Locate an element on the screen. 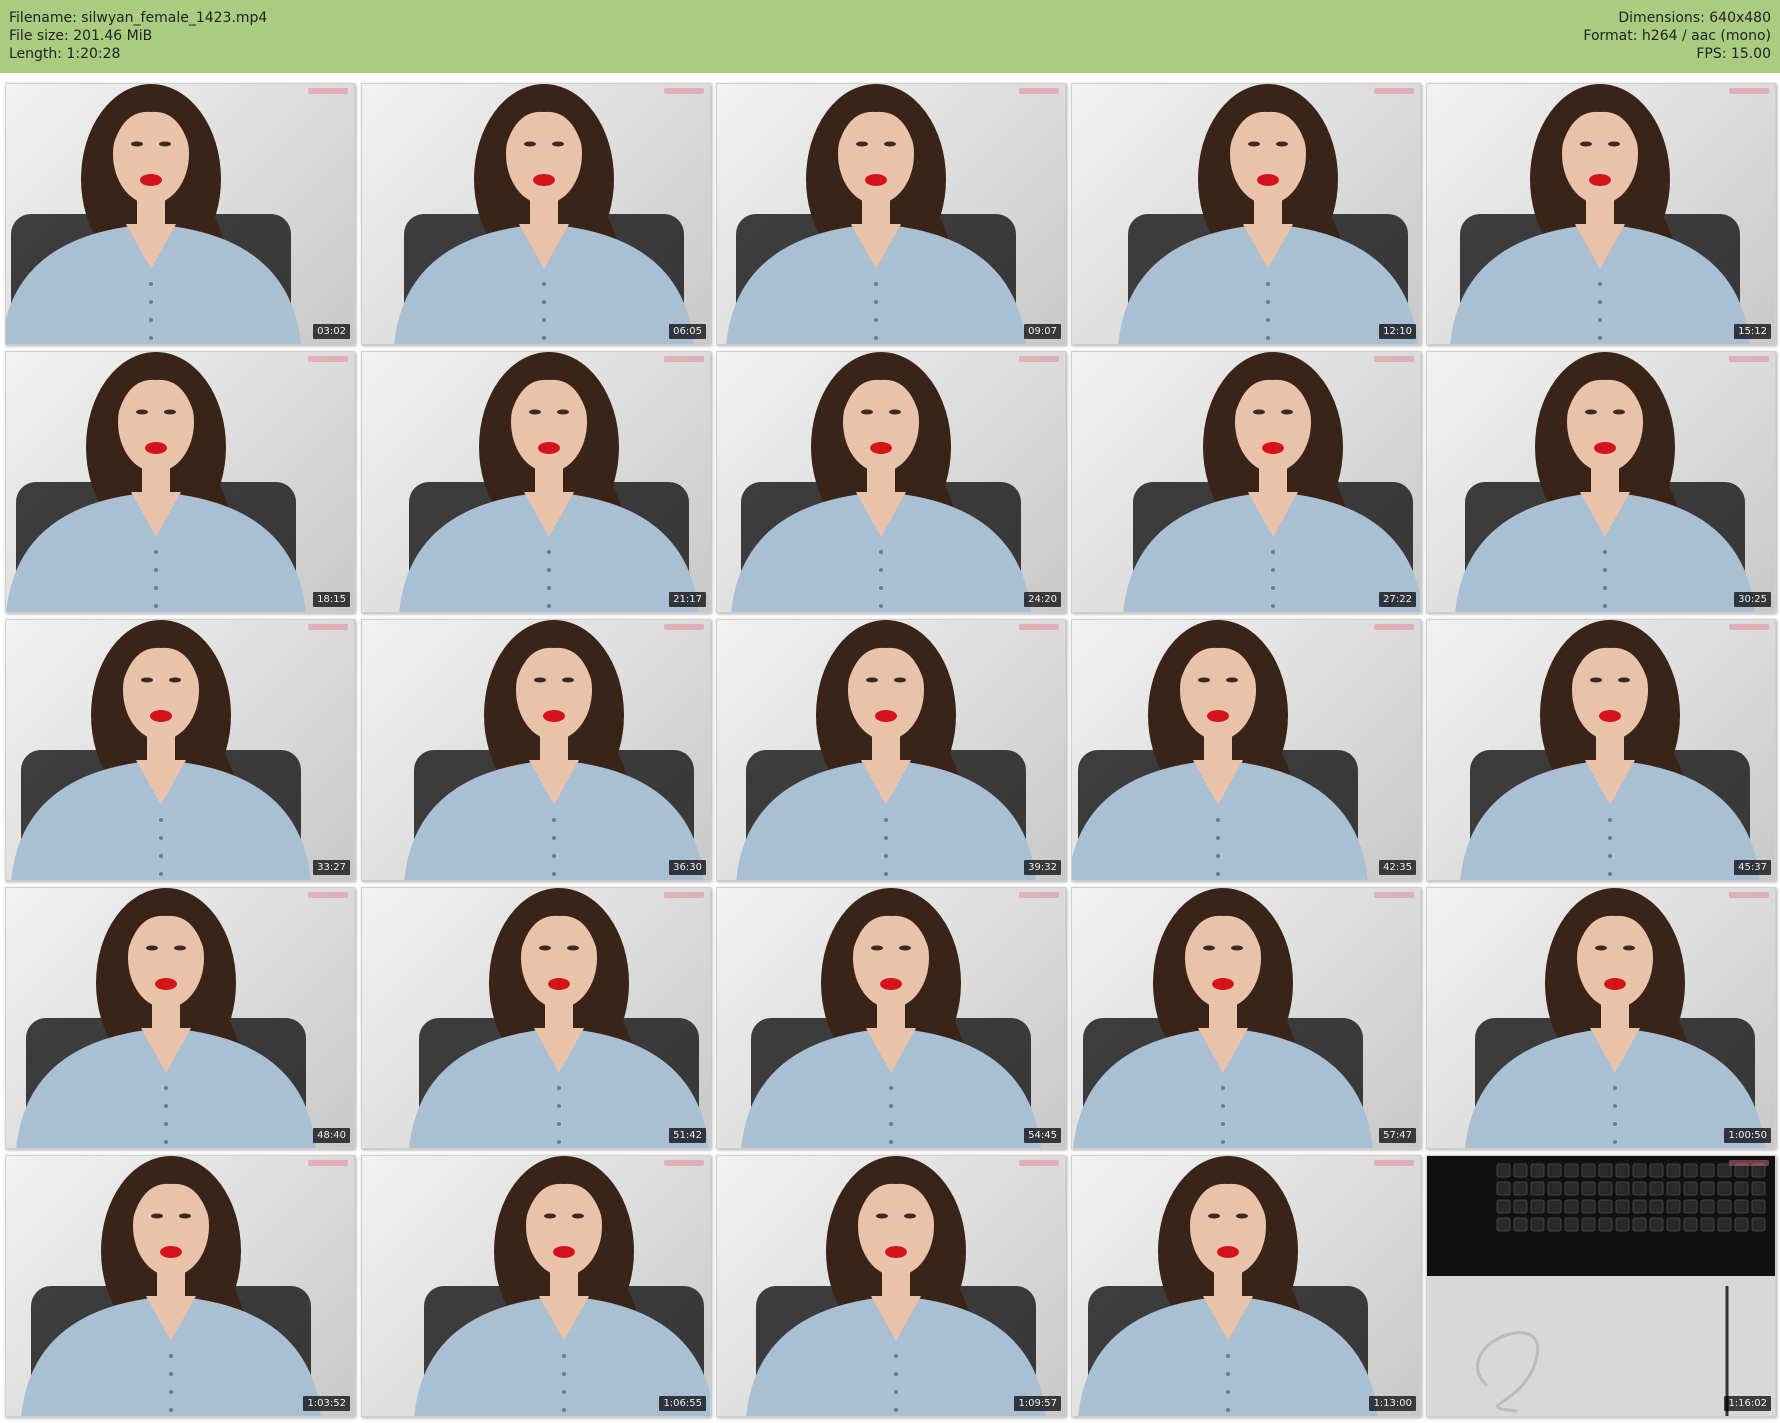 The width and height of the screenshot is (1780, 1423). thumbnail-timestamp: 1:16:02 is located at coordinates (1747, 1403).